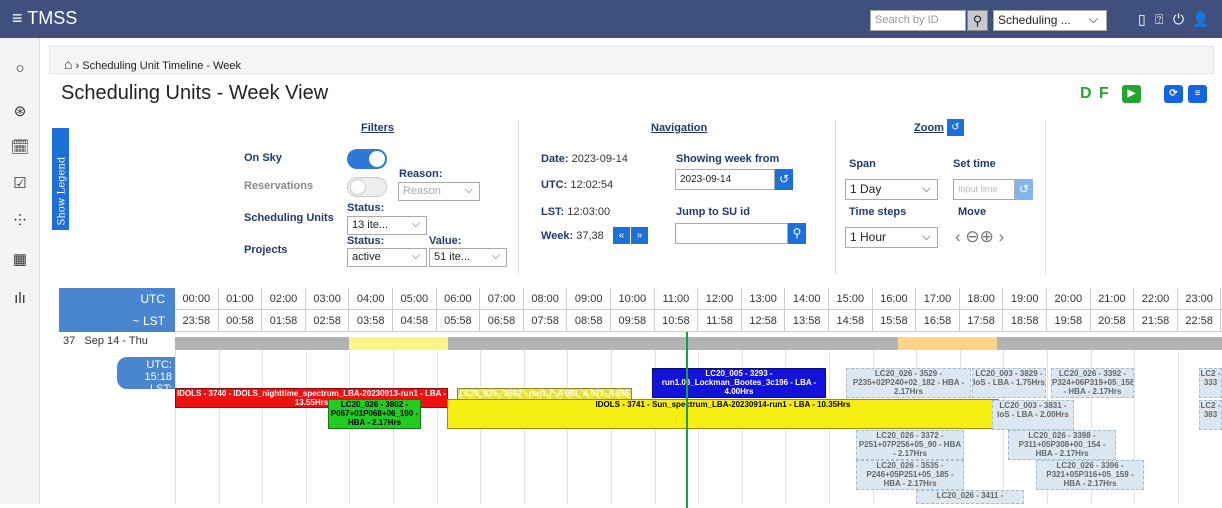 The width and height of the screenshot is (1222, 508). I want to click on day-label: Sep 14 - Thu, so click(116, 341).